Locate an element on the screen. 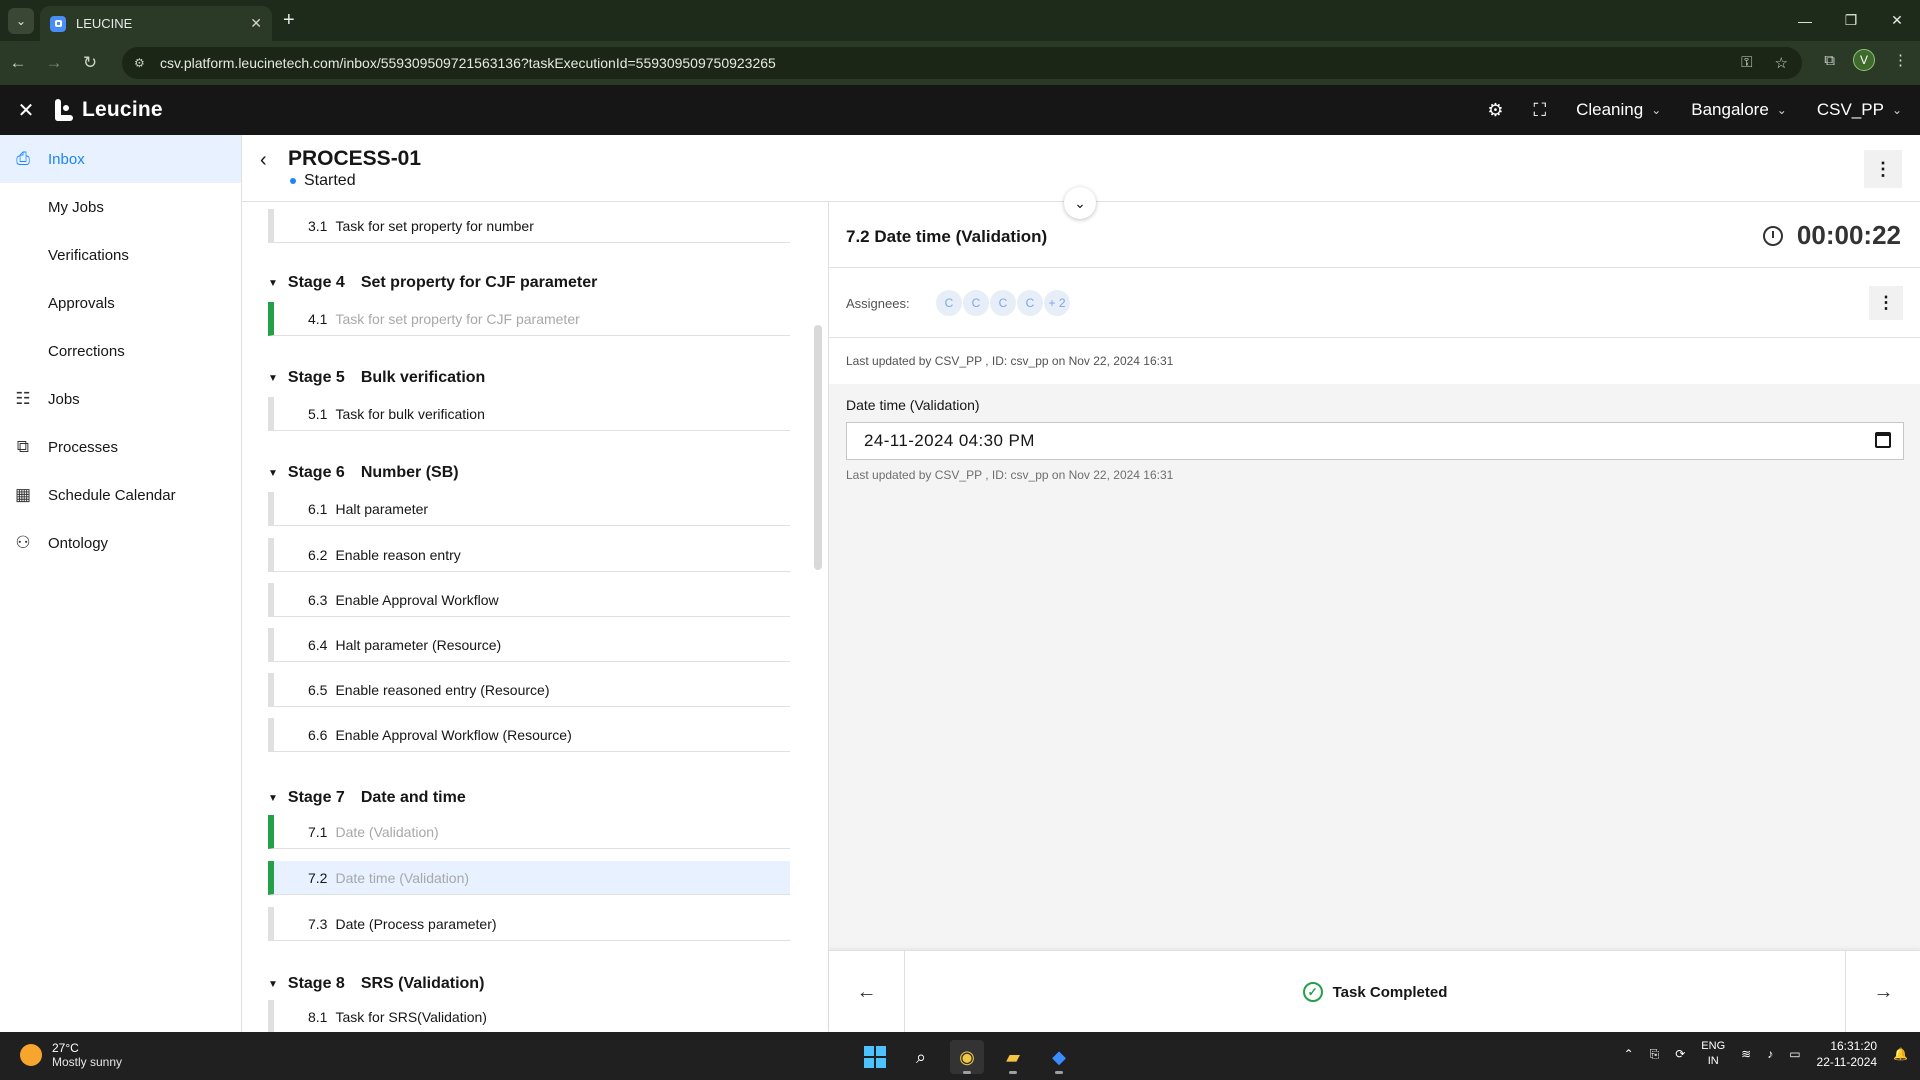 Image resolution: width=1920 pixels, height=1080 pixels. chrome-icon: ◉ is located at coordinates (967, 1057).